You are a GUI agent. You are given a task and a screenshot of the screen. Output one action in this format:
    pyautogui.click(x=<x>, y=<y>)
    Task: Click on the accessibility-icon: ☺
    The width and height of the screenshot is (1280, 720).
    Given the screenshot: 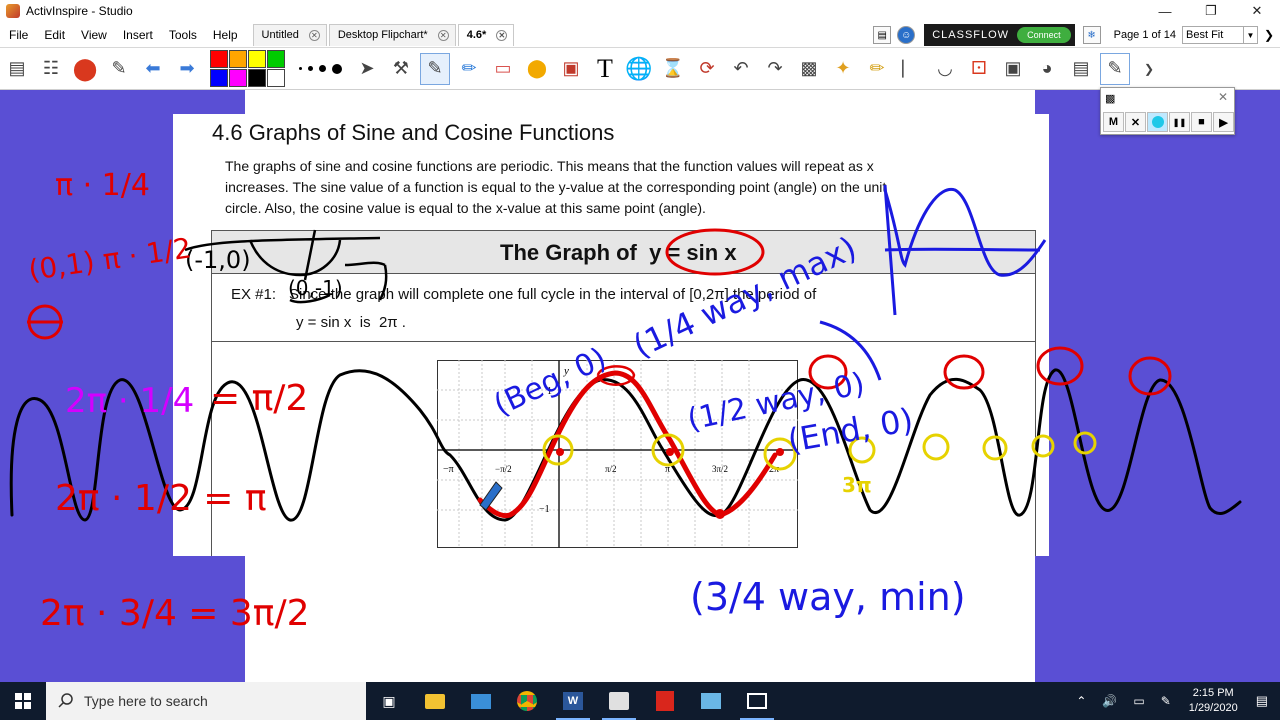 What is the action you would take?
    pyautogui.click(x=906, y=35)
    